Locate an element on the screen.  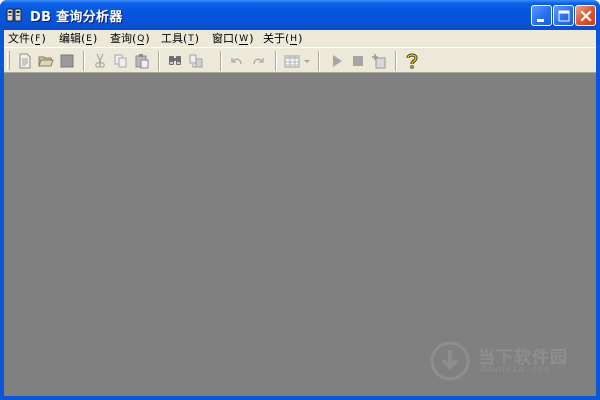
execute-icon is located at coordinates (337, 61).